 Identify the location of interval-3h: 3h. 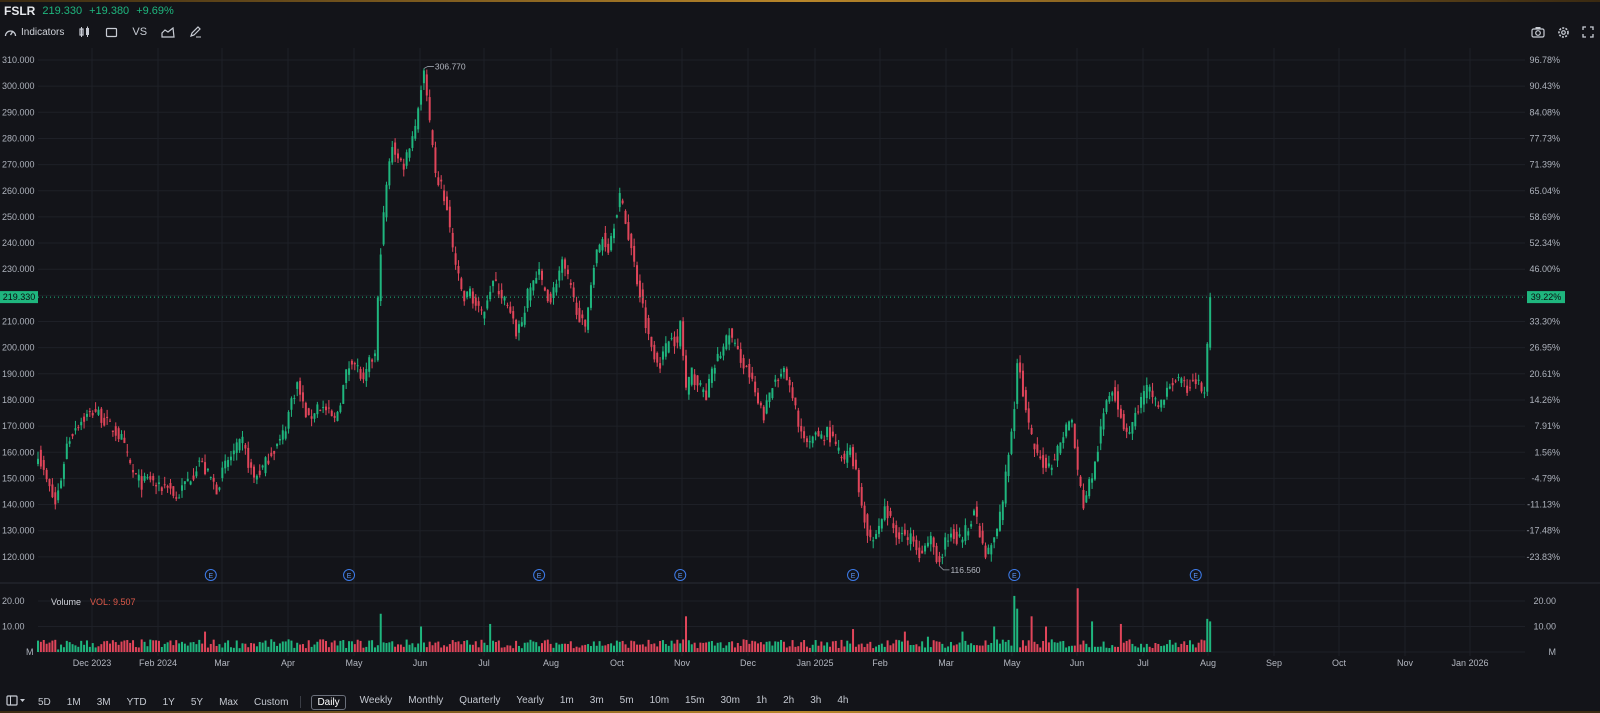
(815, 702).